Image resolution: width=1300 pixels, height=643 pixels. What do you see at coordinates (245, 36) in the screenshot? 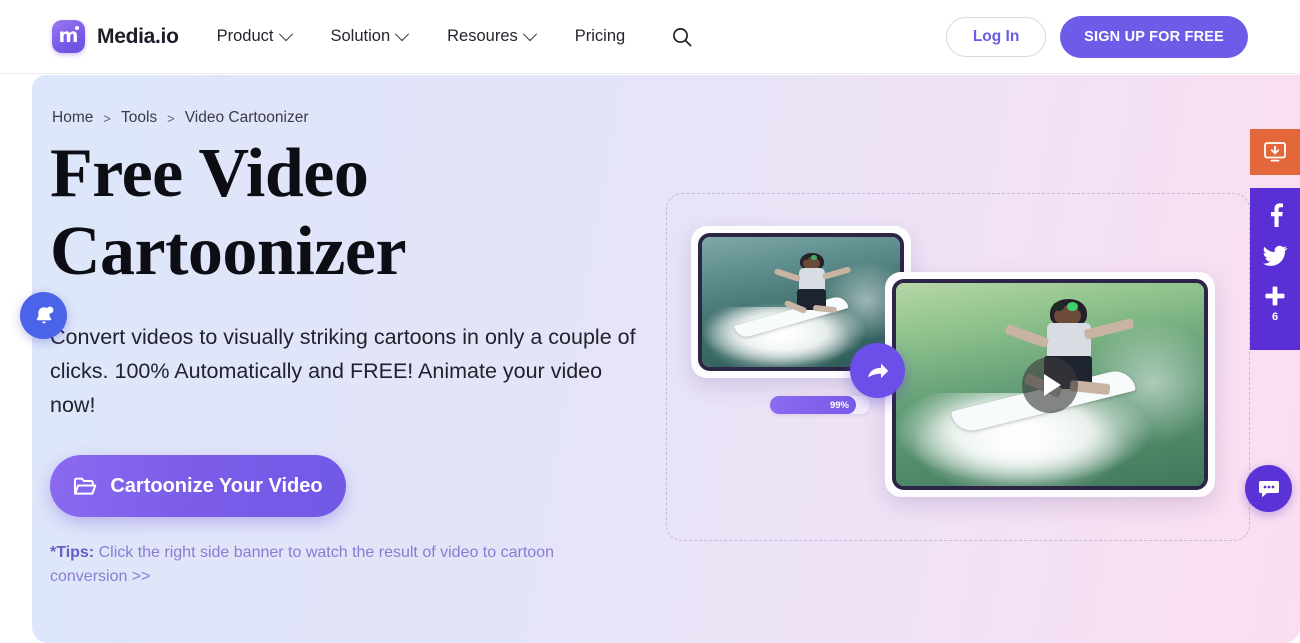
I see `nav-label: Product` at bounding box center [245, 36].